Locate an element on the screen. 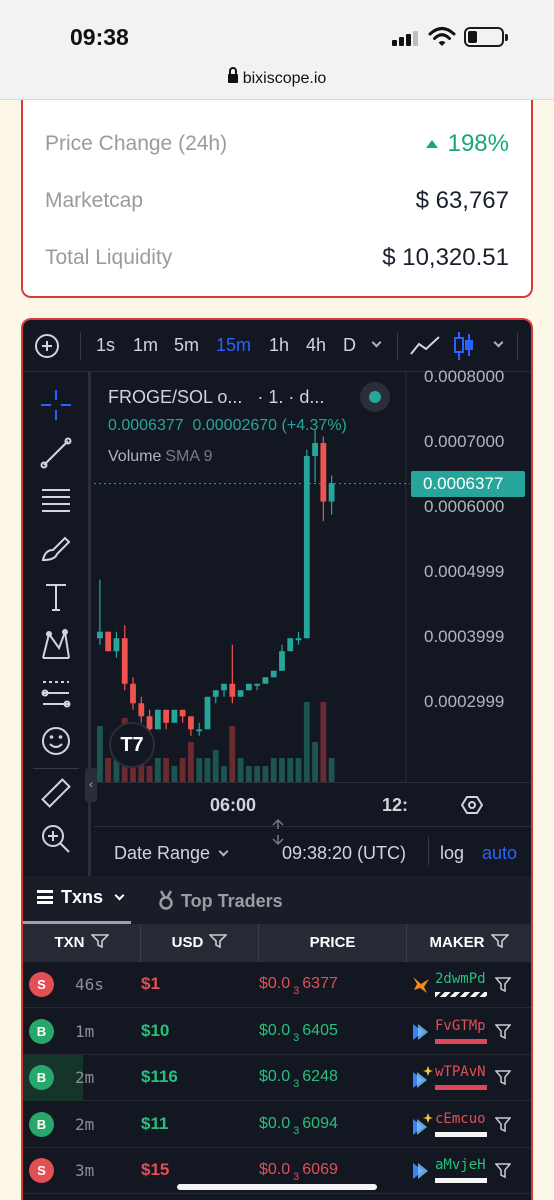  lock-icon is located at coordinates (232, 75).